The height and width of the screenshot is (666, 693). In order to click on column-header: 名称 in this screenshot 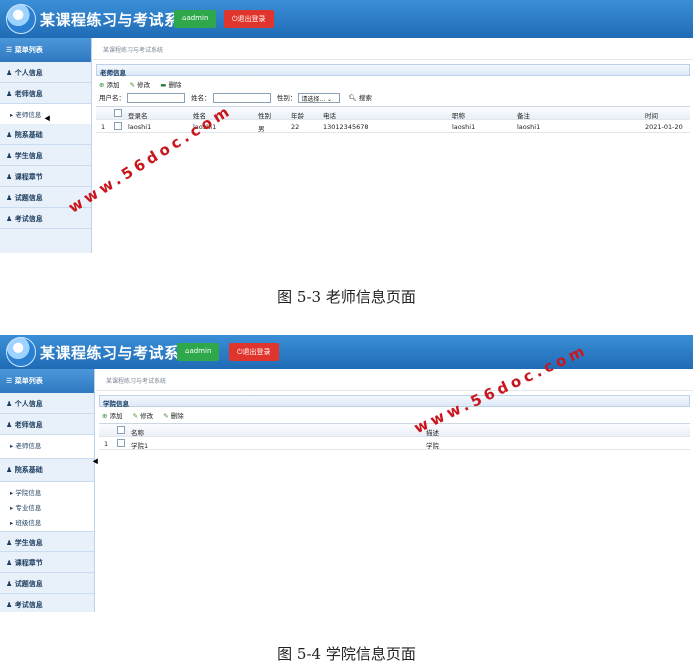, I will do `click(137, 433)`.